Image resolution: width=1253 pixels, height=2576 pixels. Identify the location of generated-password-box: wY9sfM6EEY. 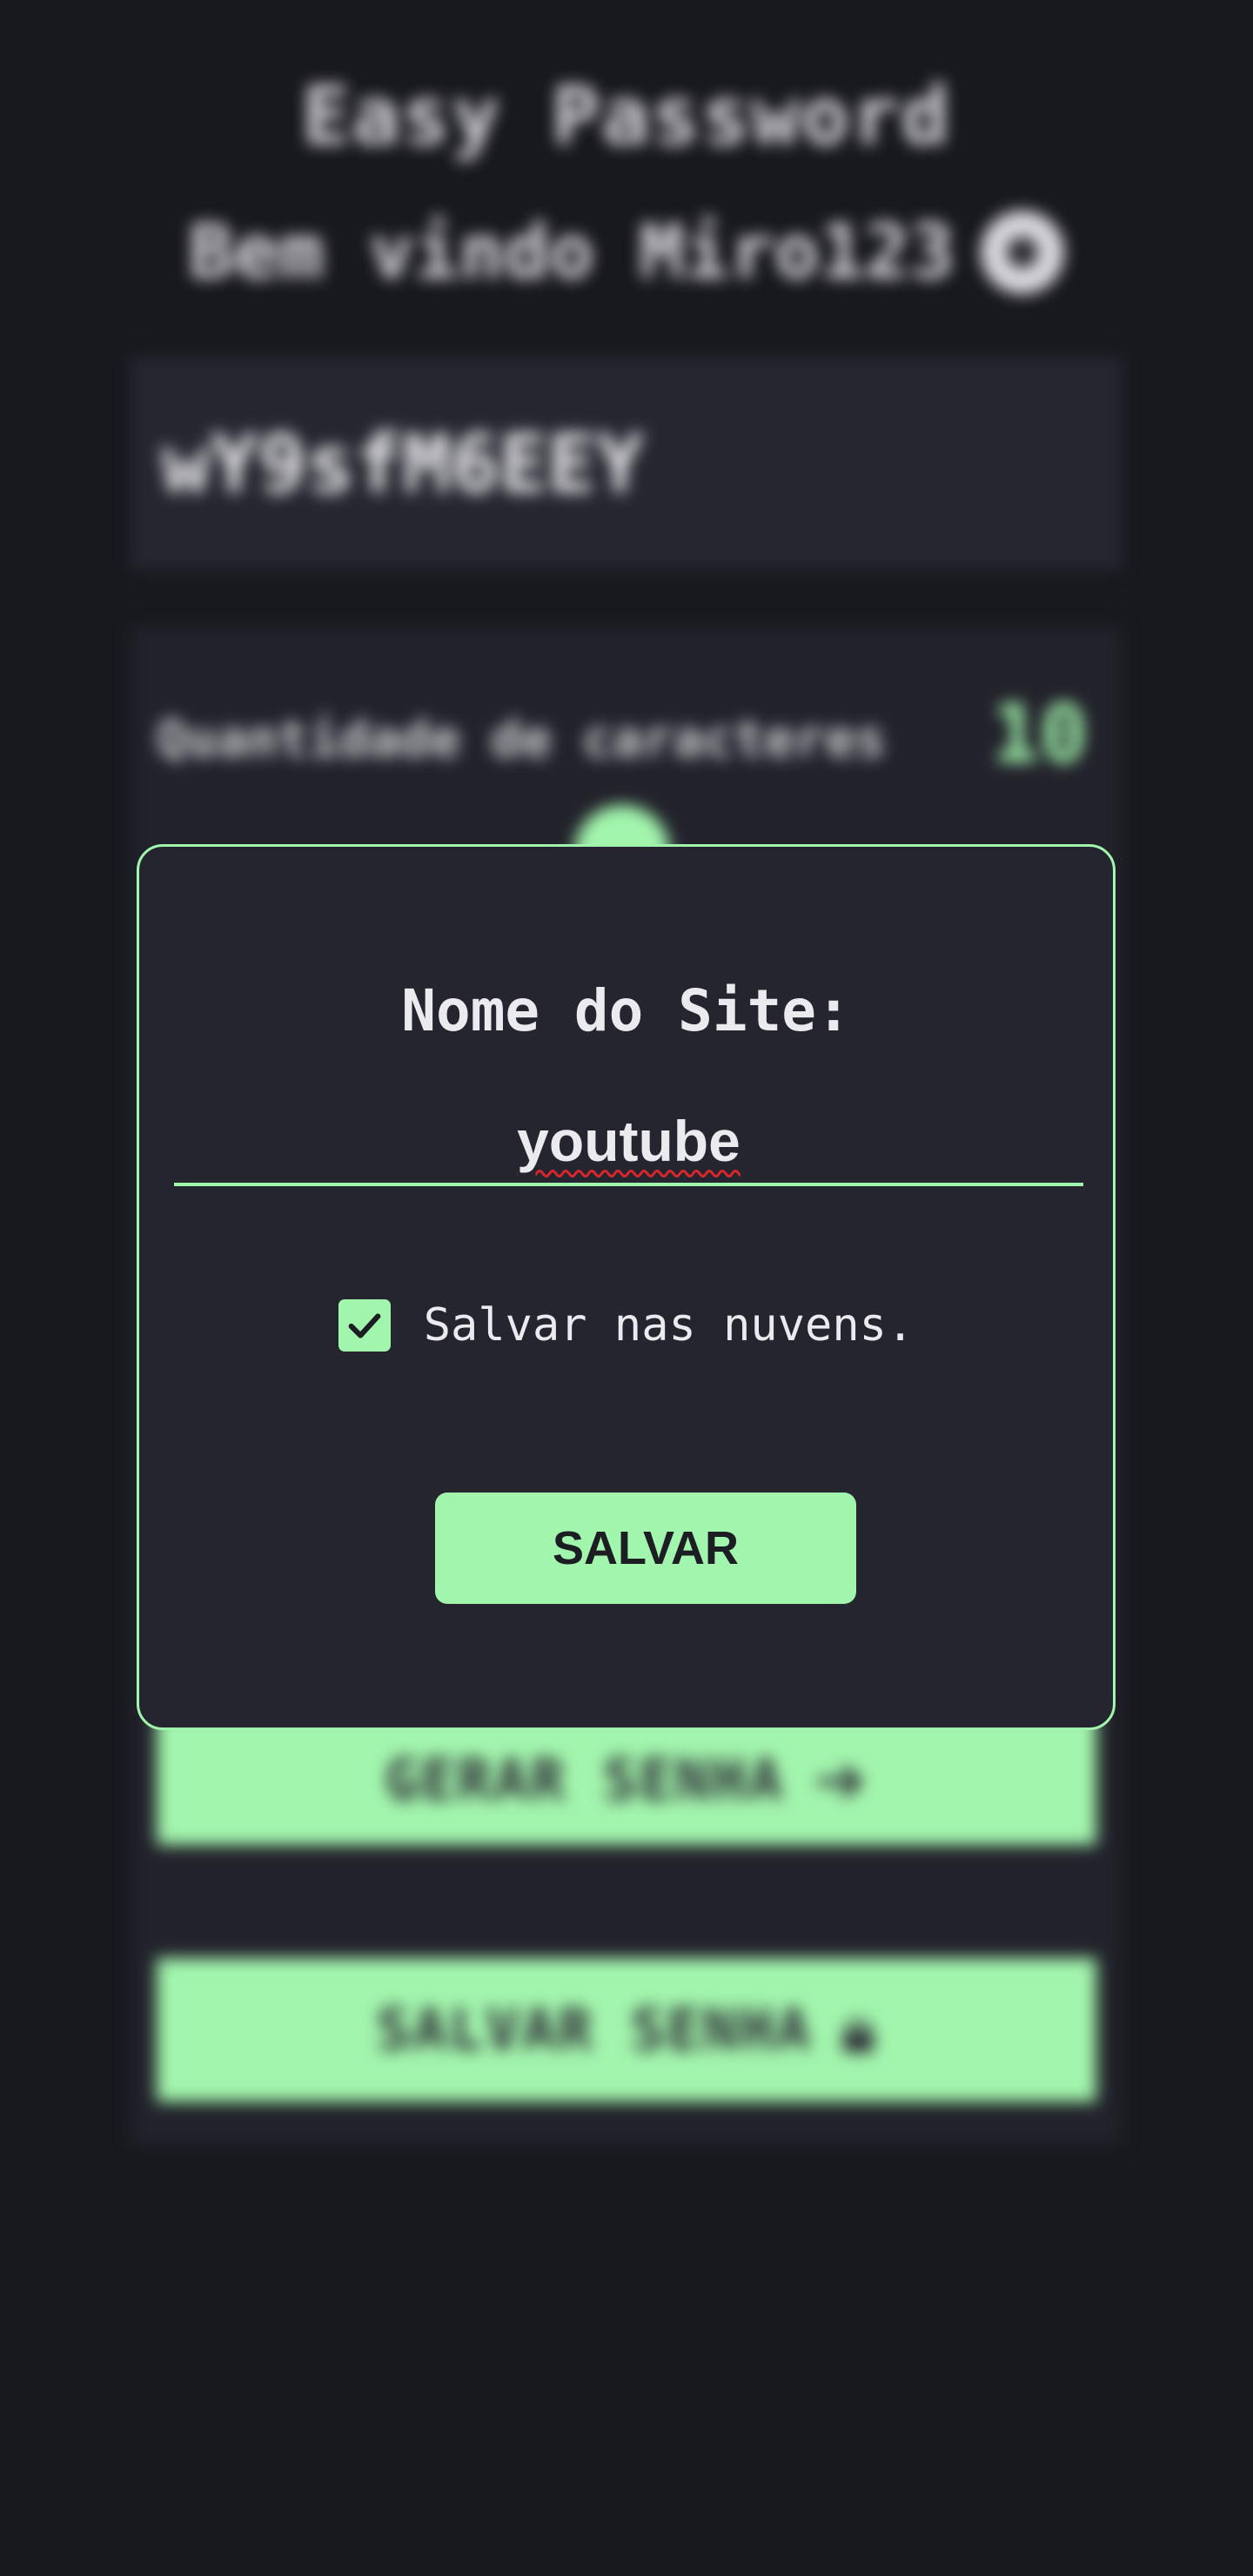
(626, 464).